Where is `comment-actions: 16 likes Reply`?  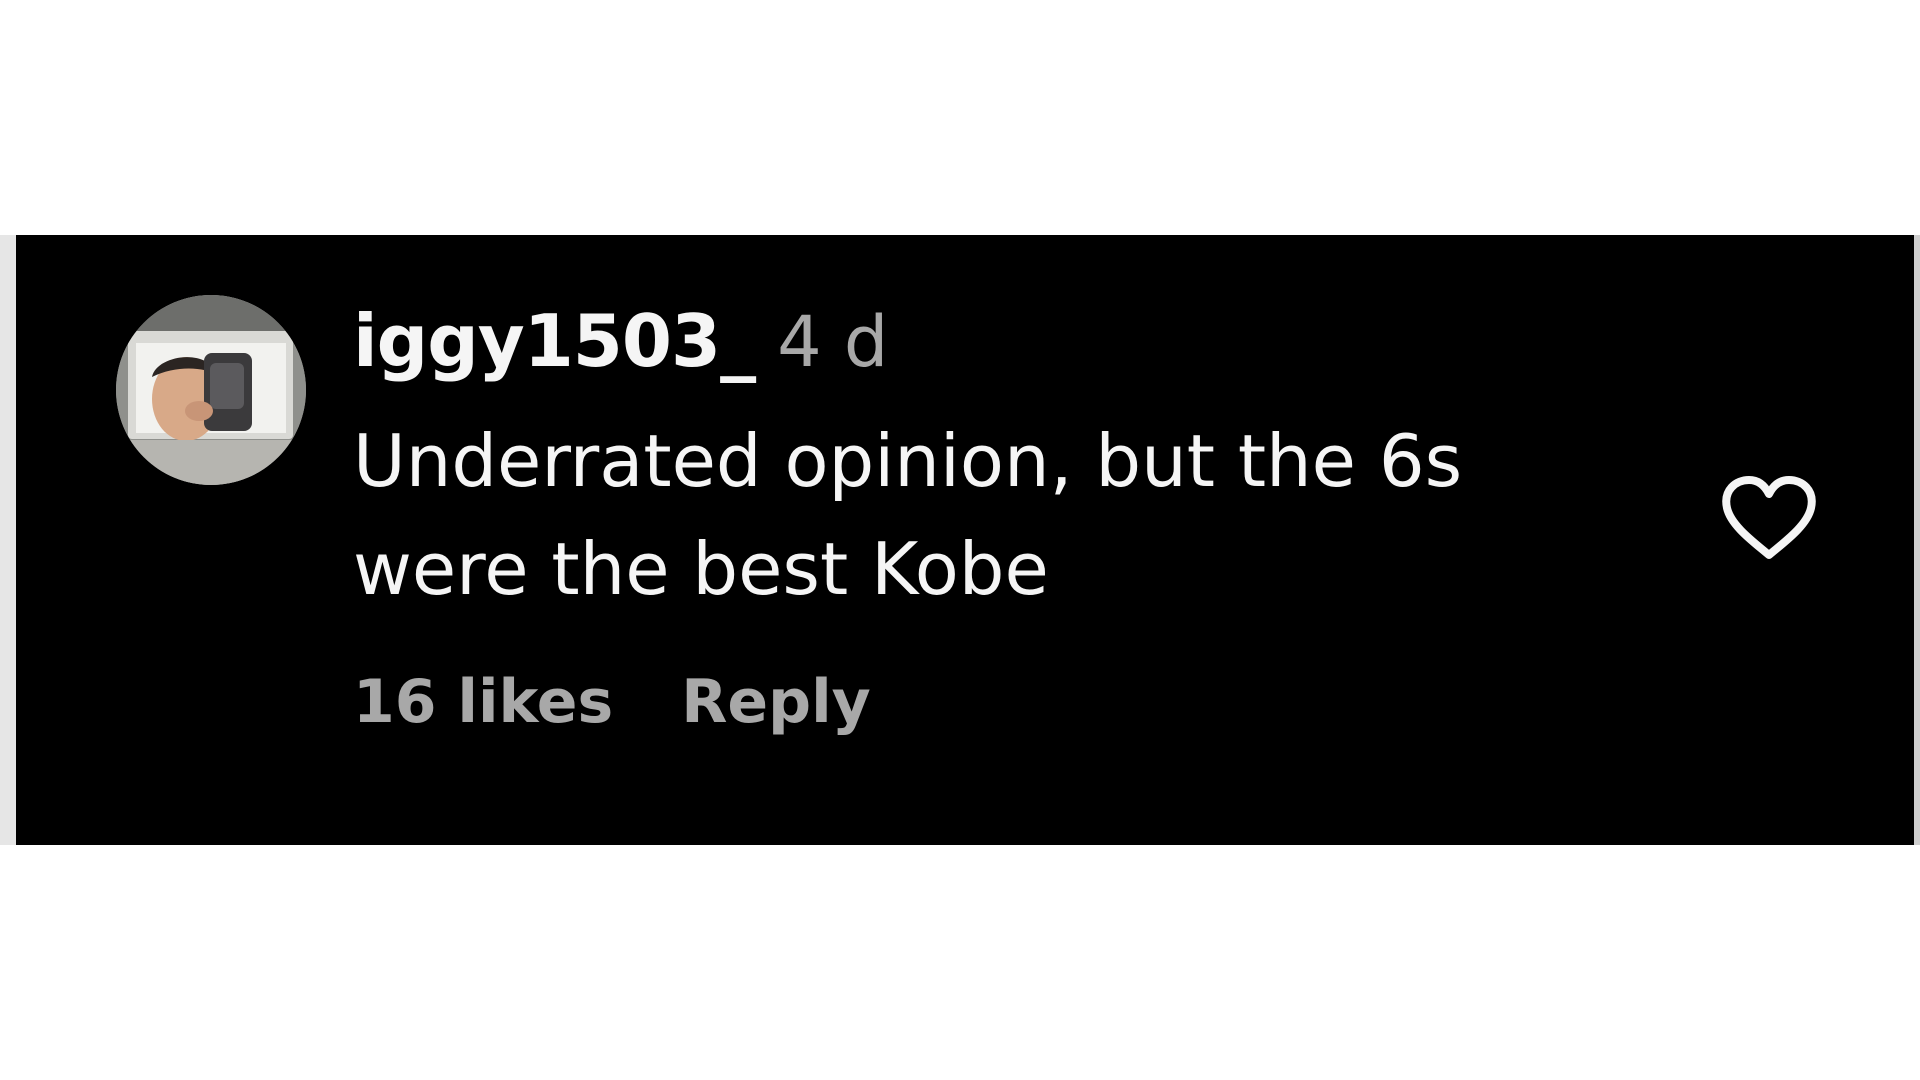
comment-actions: 16 likes Reply is located at coordinates (612, 702).